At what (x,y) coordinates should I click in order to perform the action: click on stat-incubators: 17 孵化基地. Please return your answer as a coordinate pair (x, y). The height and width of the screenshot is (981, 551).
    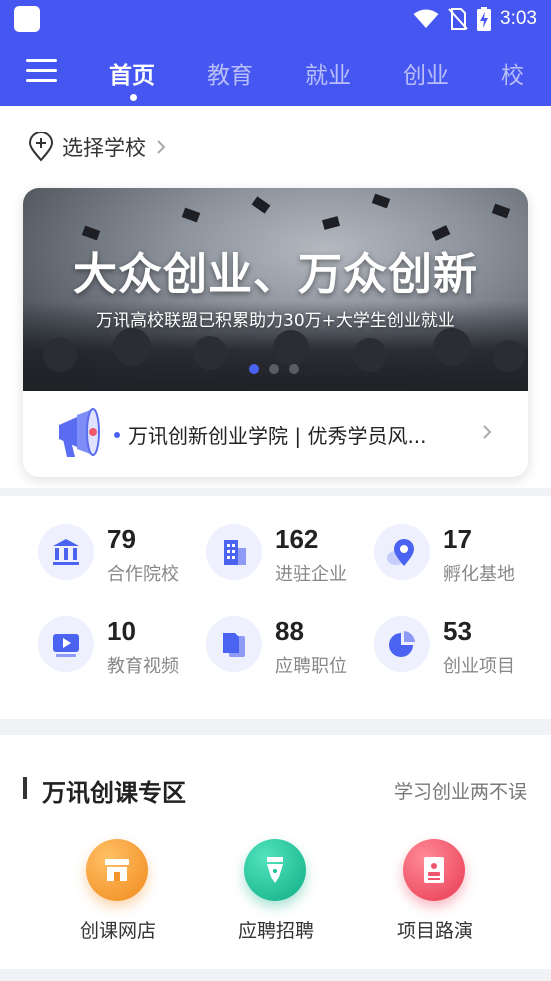
    Looking at the image, I should click on (459, 556).